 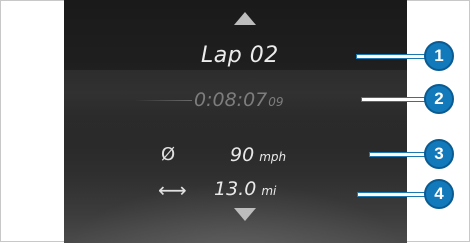 I want to click on average-speed-value: 90 mph, so click(x=258, y=155).